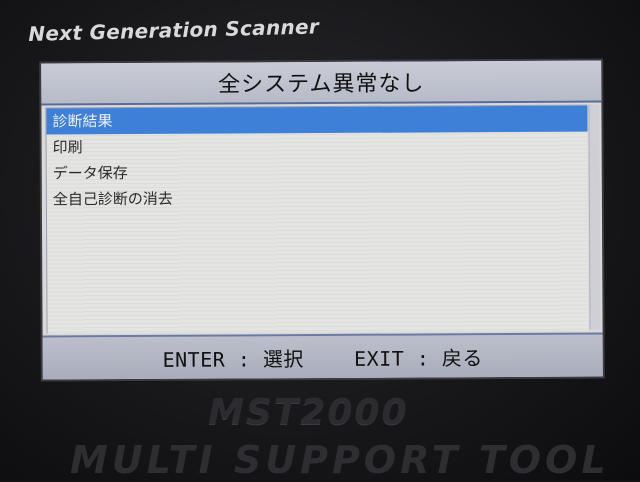 The height and width of the screenshot is (482, 640). I want to click on menu-item-label: 全自己診断の消去, so click(112, 199).